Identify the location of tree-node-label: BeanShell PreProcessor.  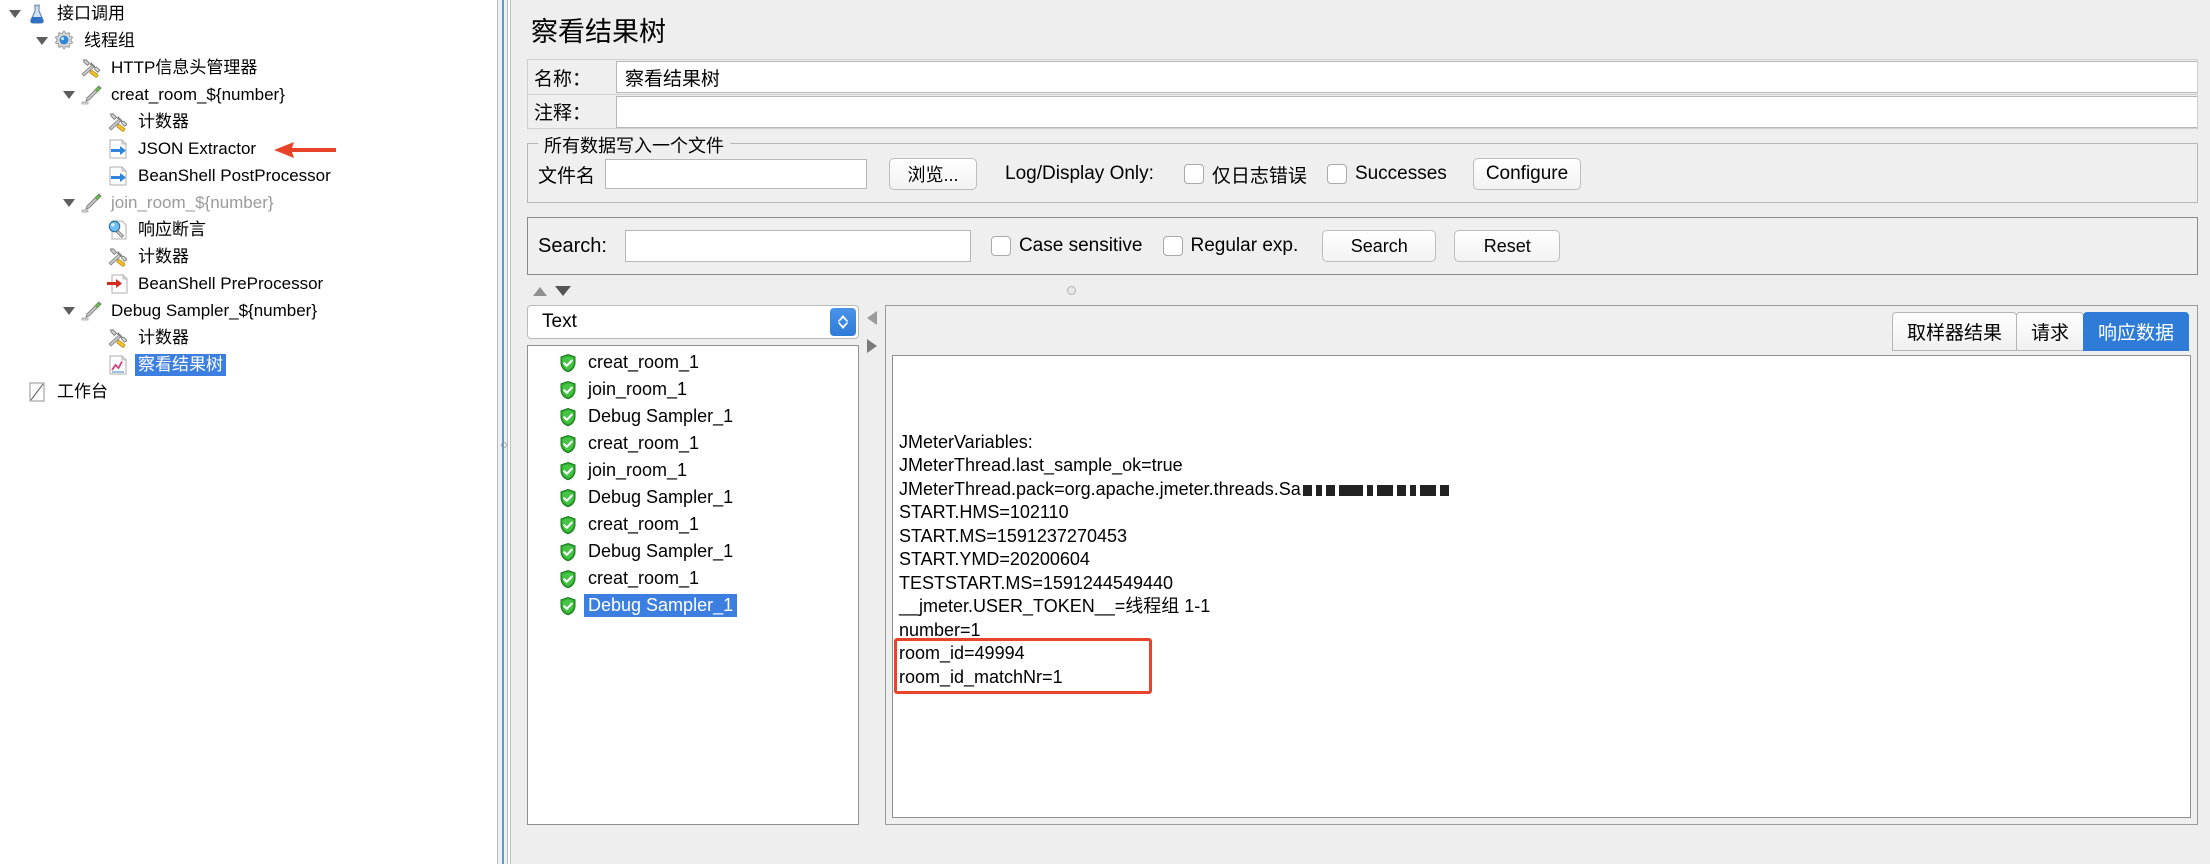
(231, 283).